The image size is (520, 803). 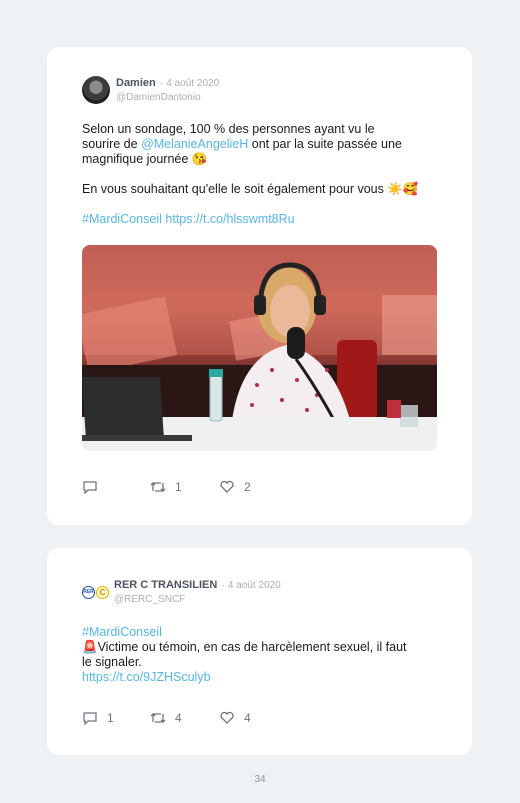 I want to click on links-line: #MardiConseil https://t.co/hlsswmt8Ru, so click(x=262, y=219).